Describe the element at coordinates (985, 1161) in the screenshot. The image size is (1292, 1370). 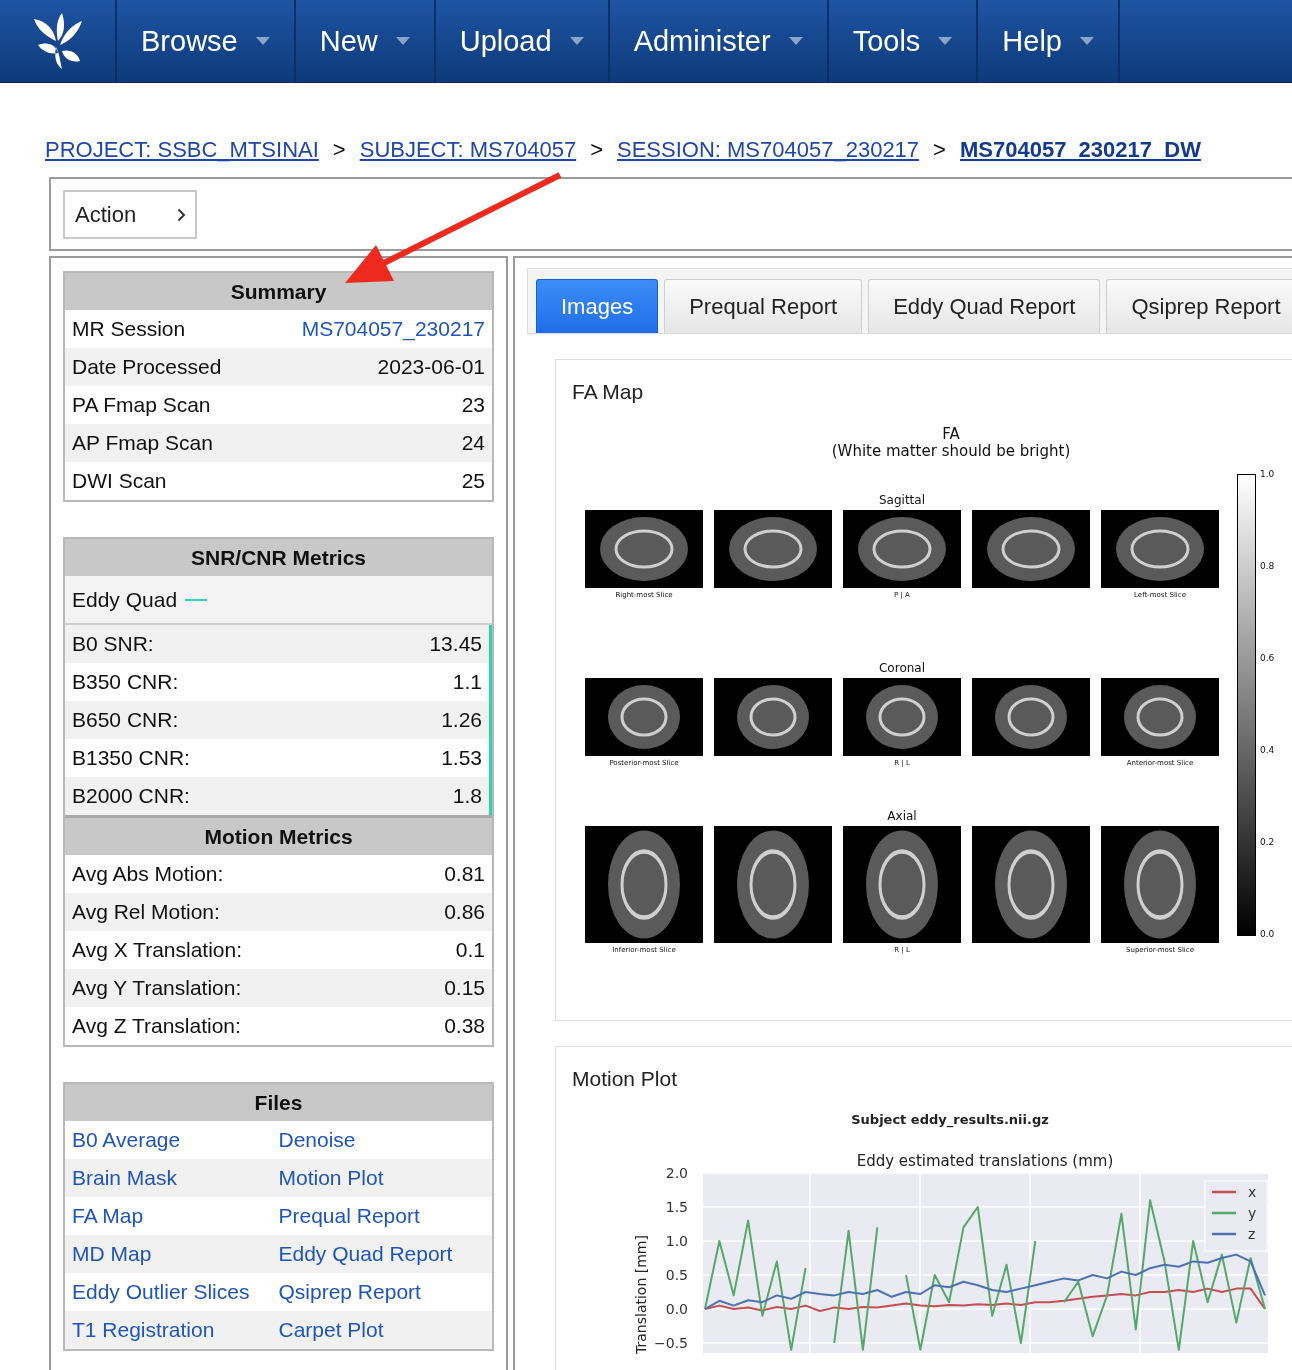
I see `chart-title: Eddy estimated translations (mm)` at that location.